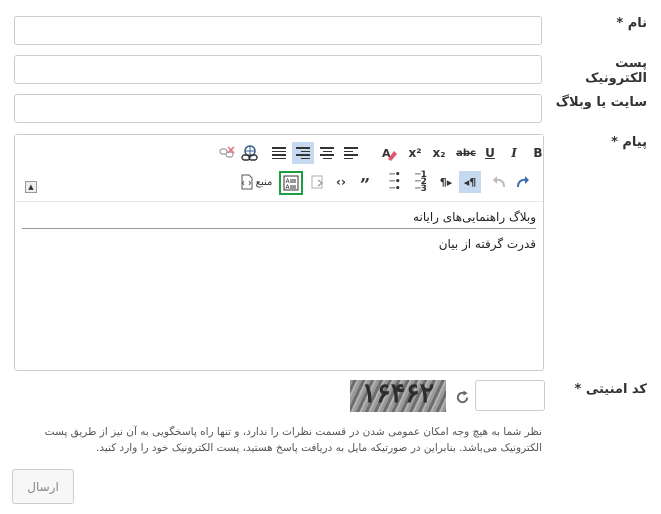  I want to click on text-direction-ltr-button: ¶▸, so click(446, 182).